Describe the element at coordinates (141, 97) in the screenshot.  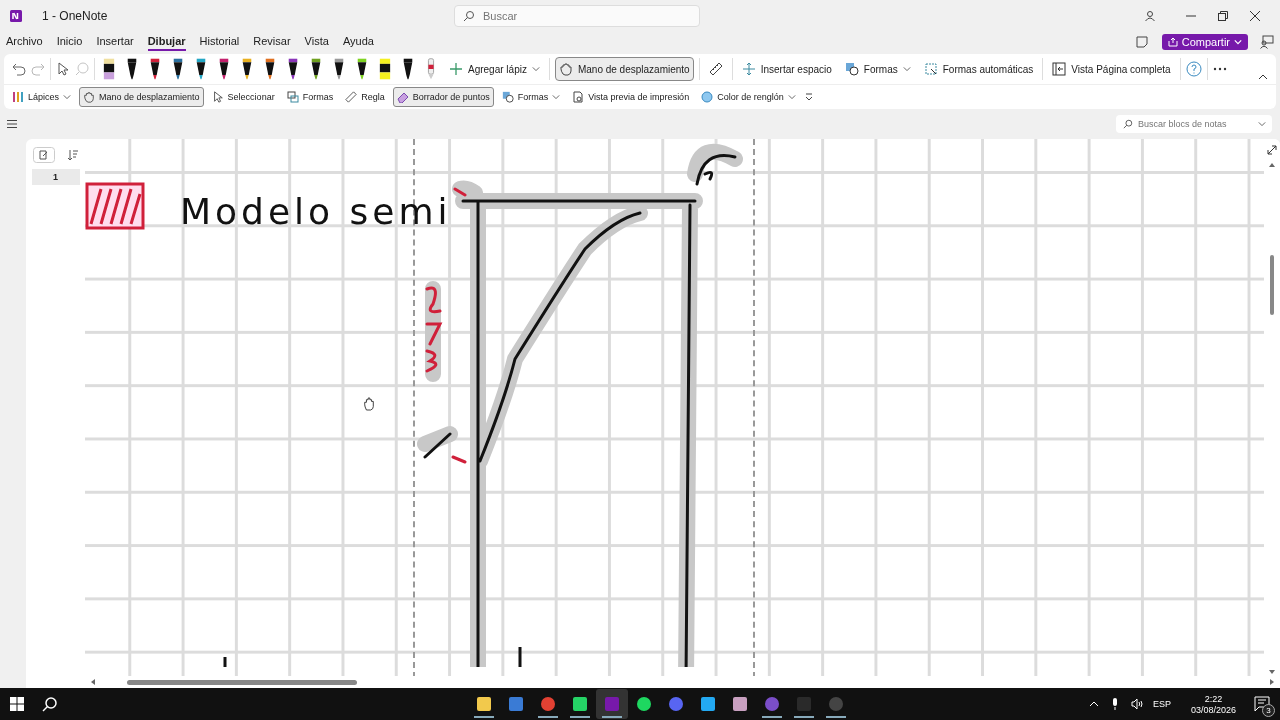
I see `toolbar-button: Mano de desplazamiento` at that location.